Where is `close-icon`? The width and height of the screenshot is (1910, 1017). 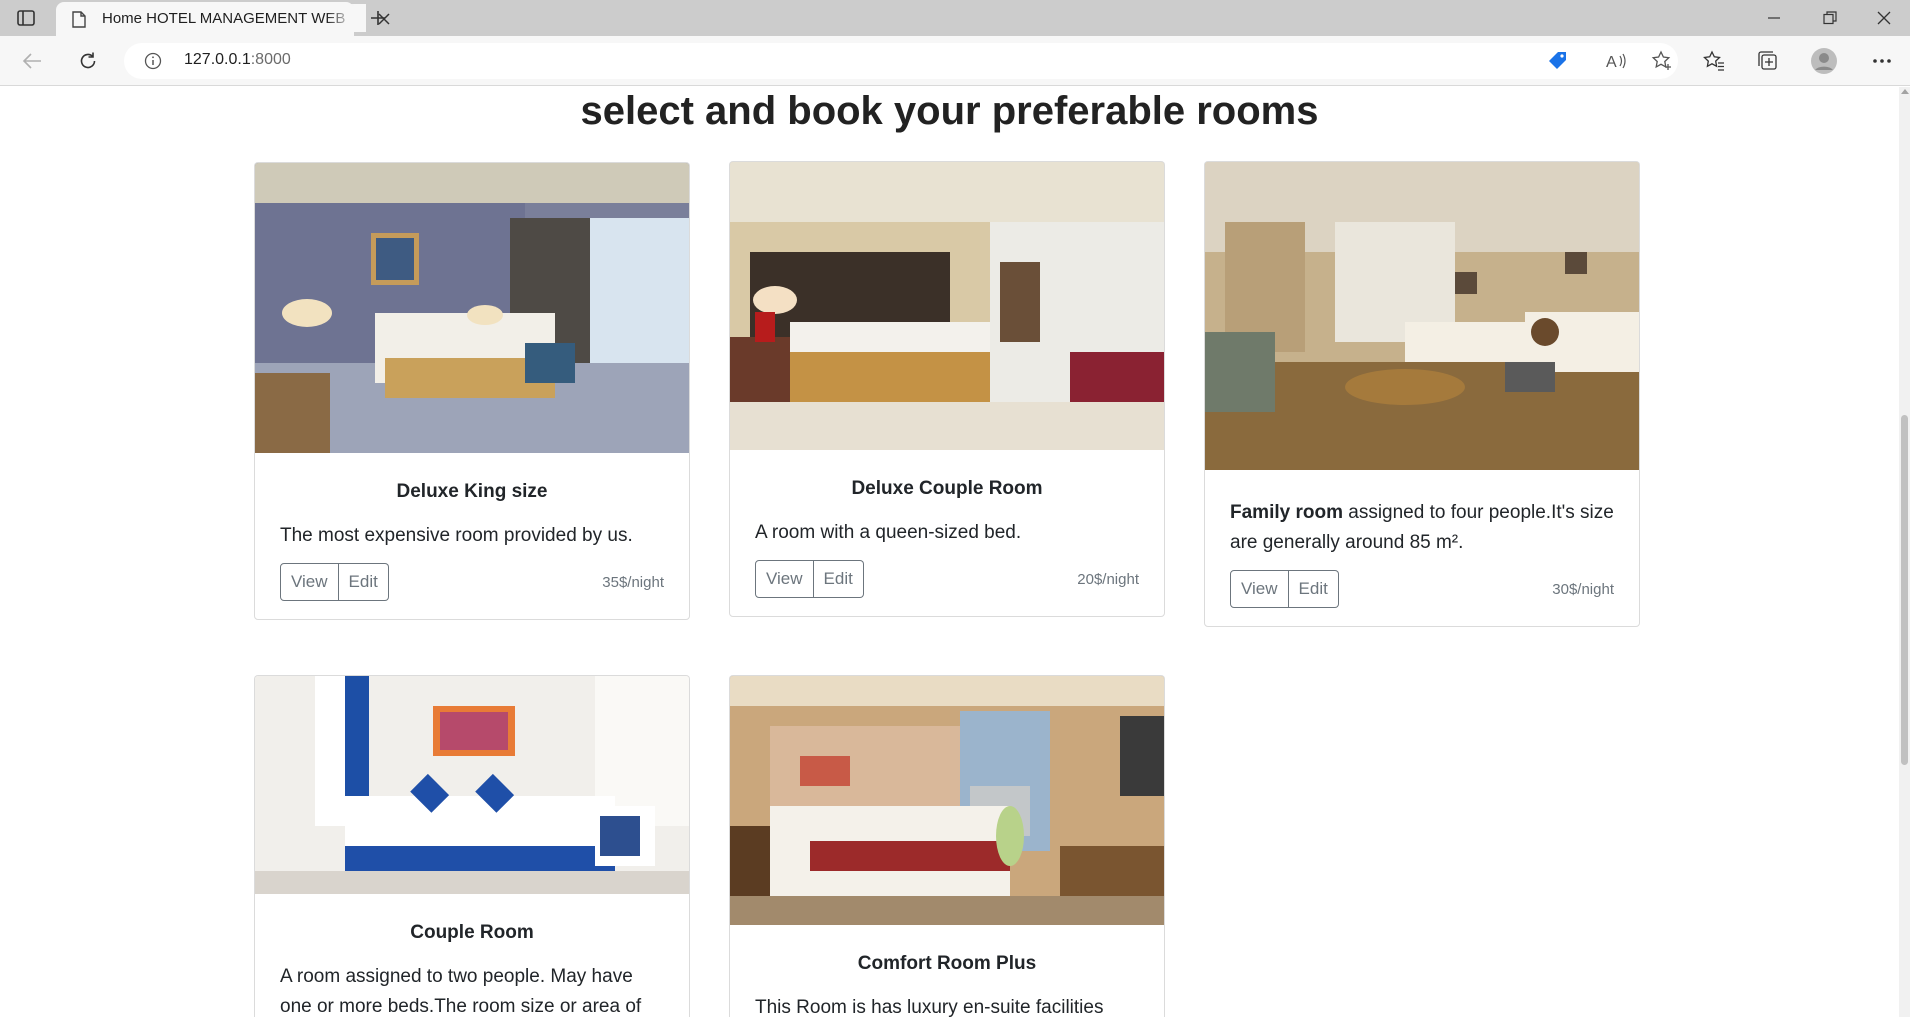 close-icon is located at coordinates (1884, 18).